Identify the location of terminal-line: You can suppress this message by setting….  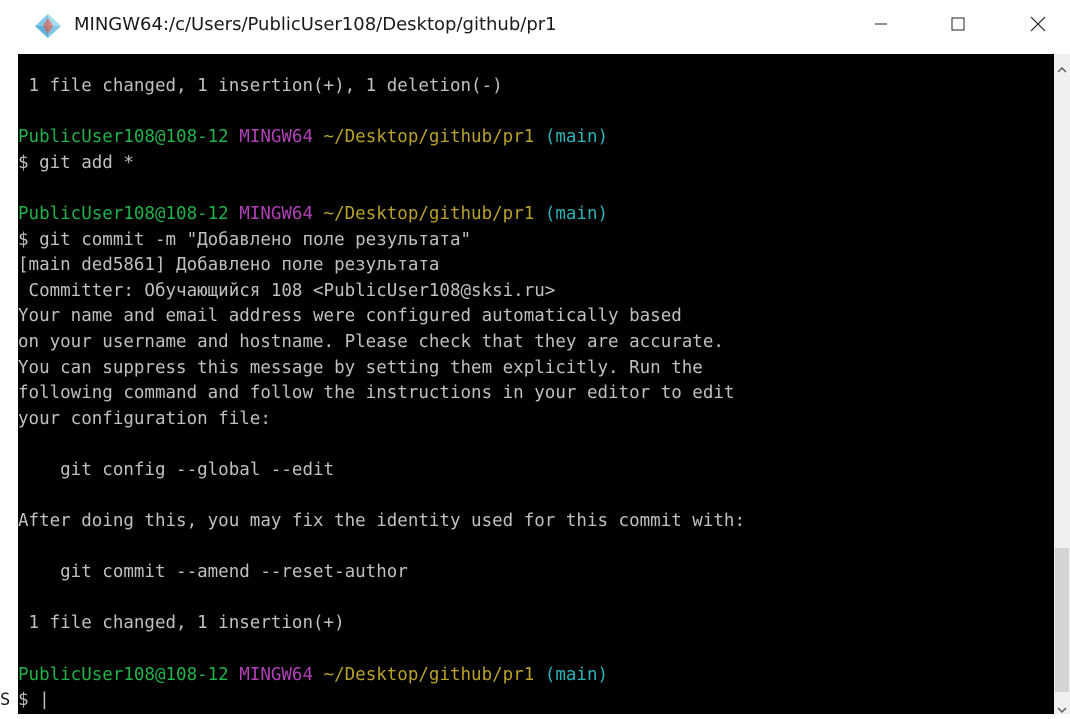
(533, 369).